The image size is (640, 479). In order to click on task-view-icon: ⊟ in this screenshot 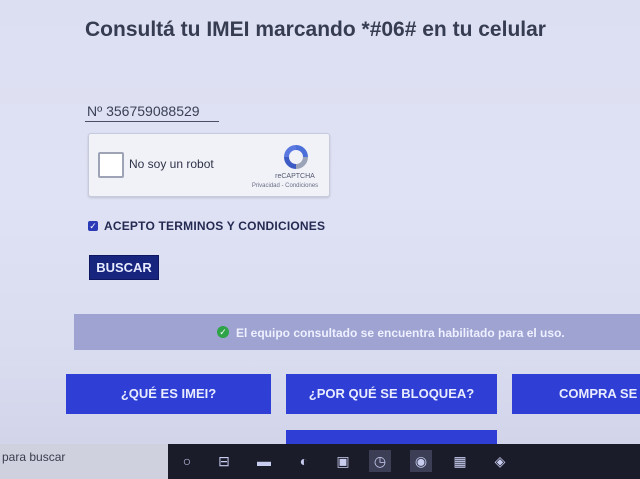, I will do `click(224, 461)`.